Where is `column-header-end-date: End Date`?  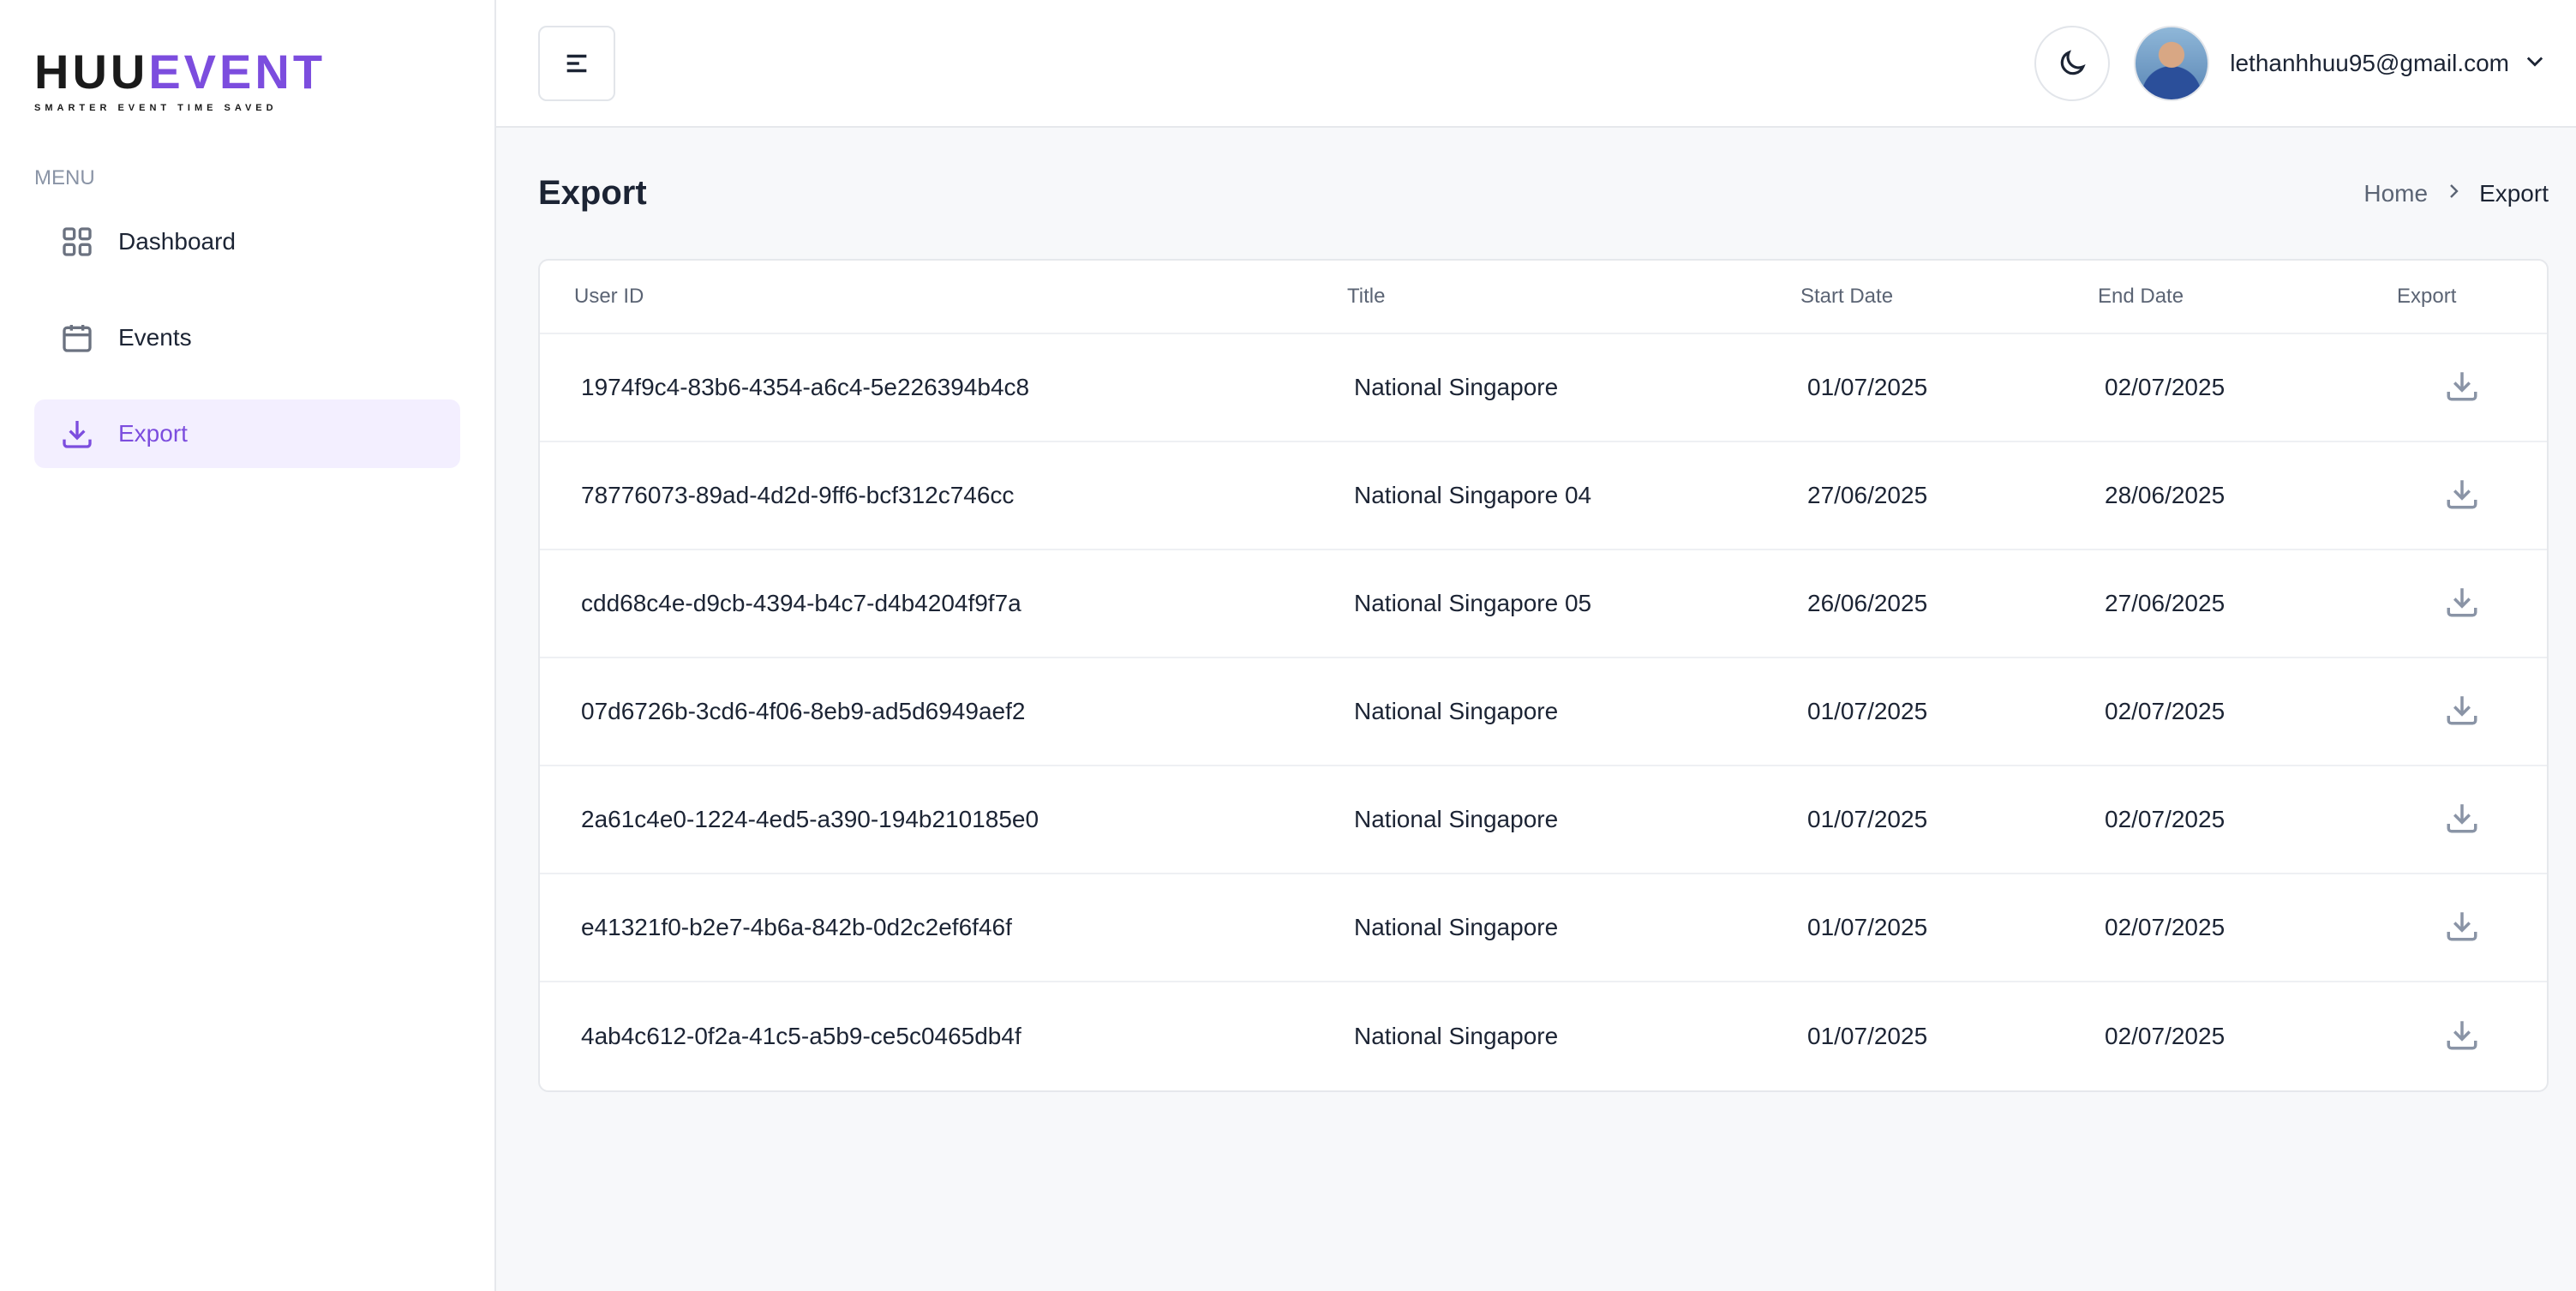 column-header-end-date: End Date is located at coordinates (2141, 297).